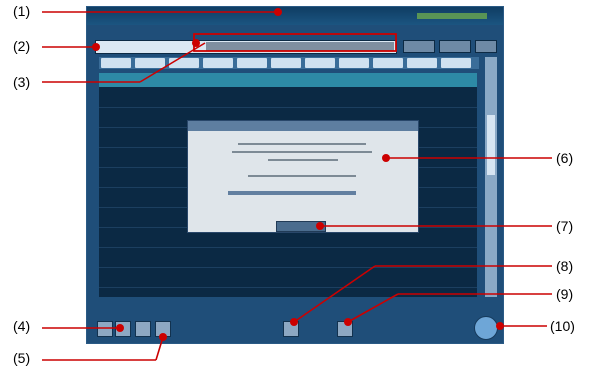 The height and width of the screenshot is (374, 594). I want to click on progress-bar, so click(292, 193).